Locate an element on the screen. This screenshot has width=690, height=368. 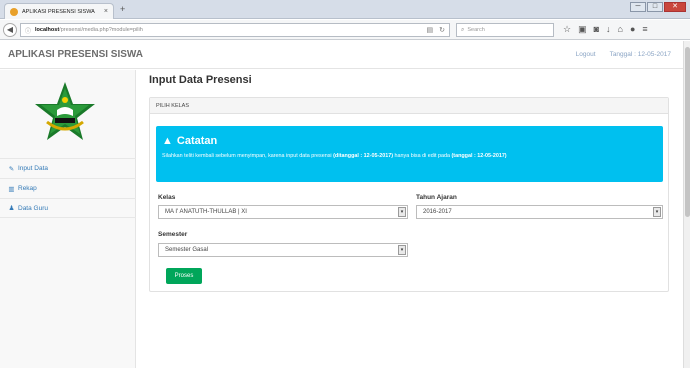
warning-icon: ▲ is located at coordinates (167, 141).